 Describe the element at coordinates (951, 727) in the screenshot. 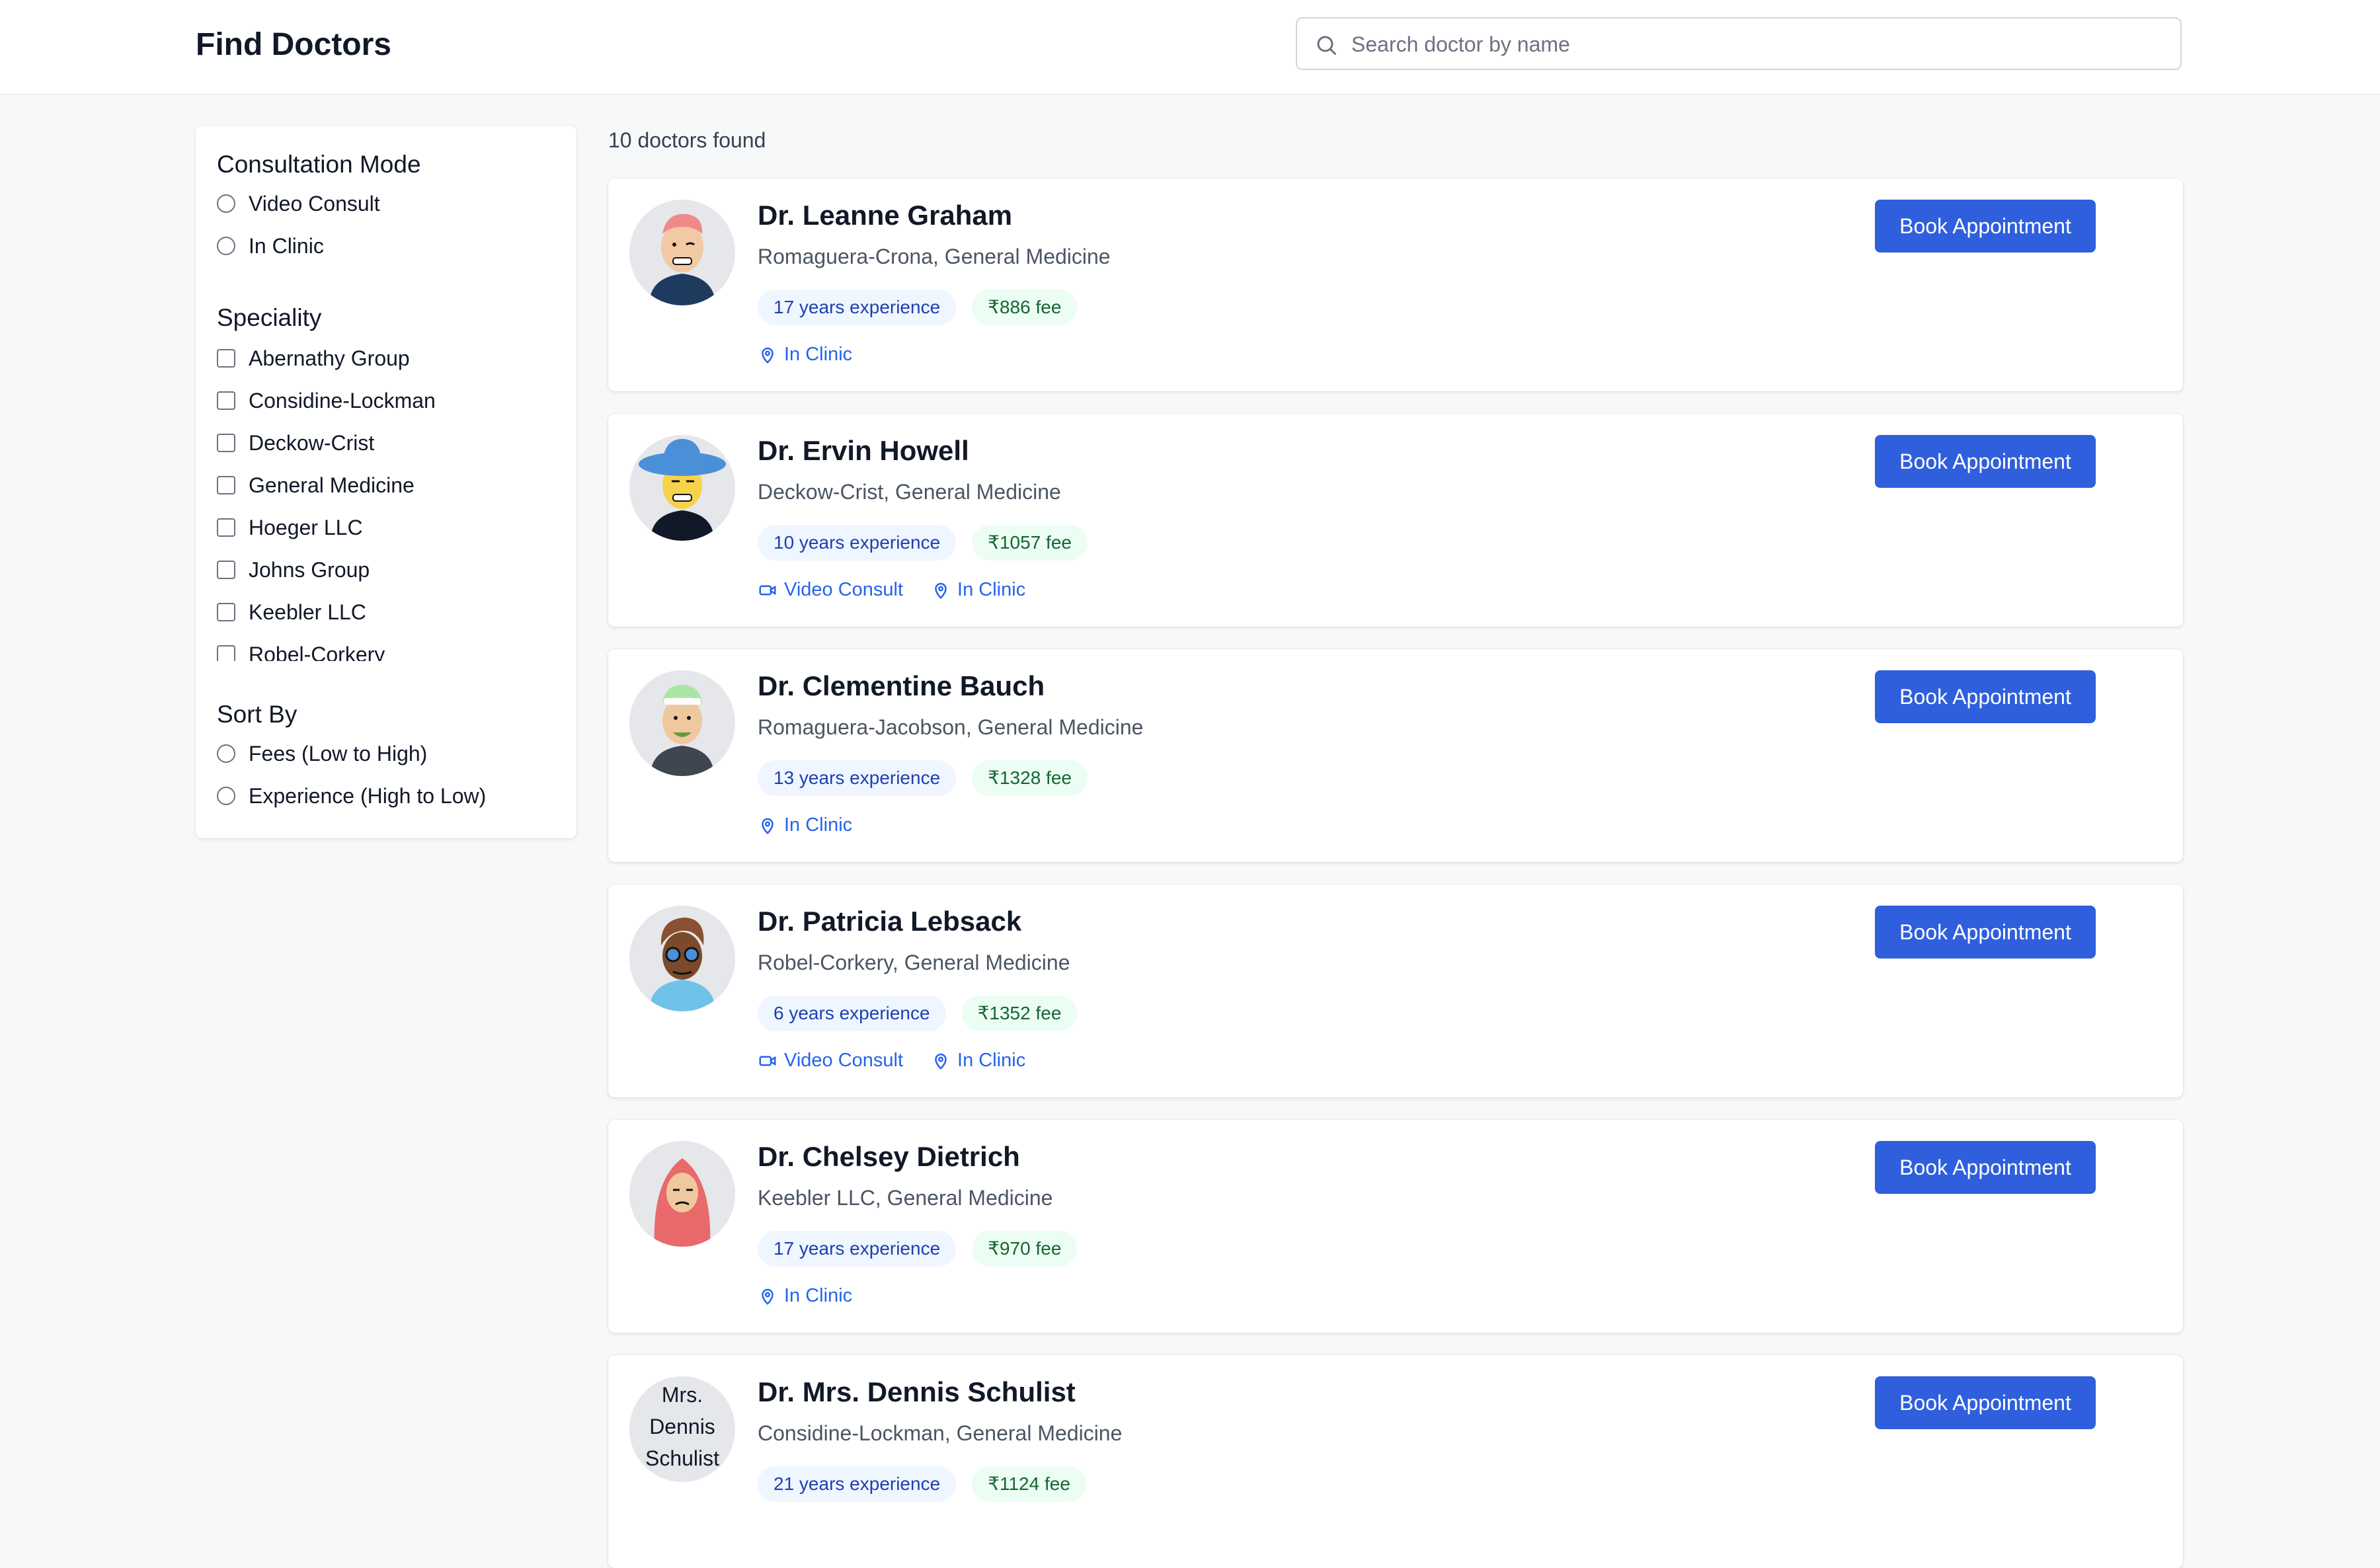

I see `doctor-specialty: Romaguera-Jacobson, General Medicine` at that location.